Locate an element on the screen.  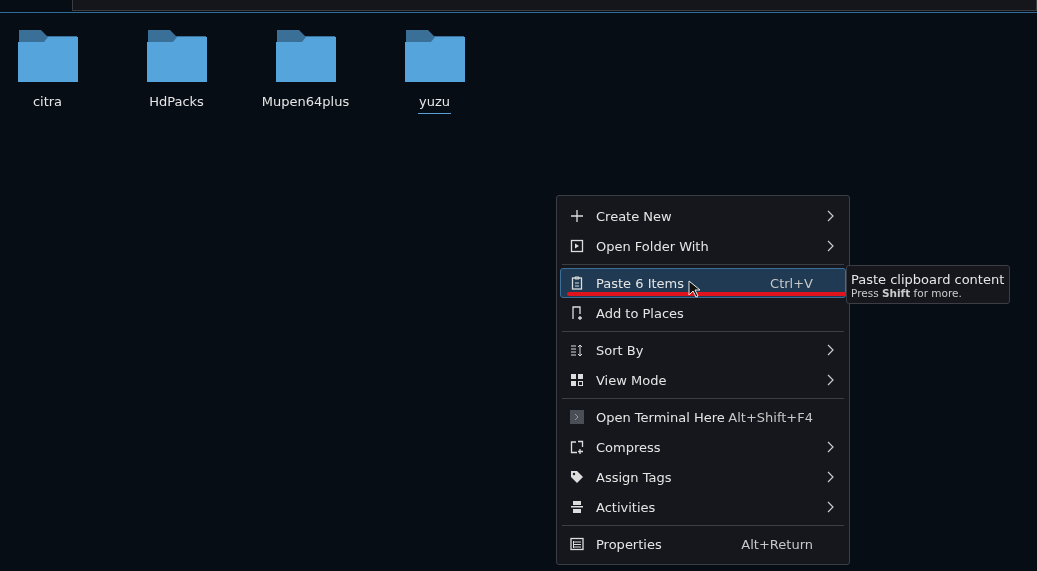
folder-name: yuzu is located at coordinates (434, 104).